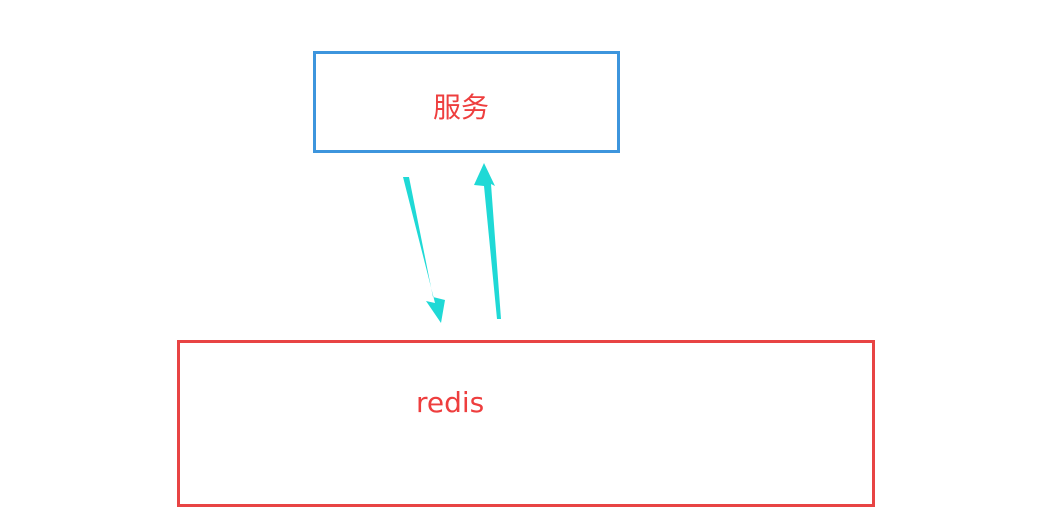 This screenshot has width=1060, height=531. I want to click on redis-label: redis, so click(450, 402).